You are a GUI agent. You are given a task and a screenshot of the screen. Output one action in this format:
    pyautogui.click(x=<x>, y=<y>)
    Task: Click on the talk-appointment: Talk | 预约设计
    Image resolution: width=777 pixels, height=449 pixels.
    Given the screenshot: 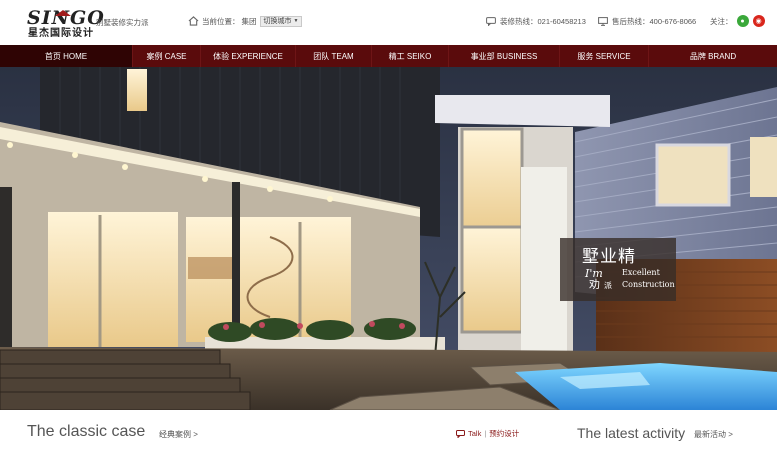 What is the action you would take?
    pyautogui.click(x=487, y=433)
    